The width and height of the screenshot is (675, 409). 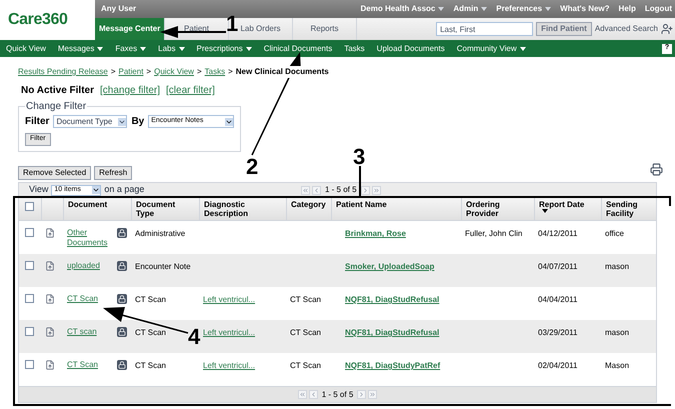 I want to click on action-button: Remove Selected, so click(x=55, y=173).